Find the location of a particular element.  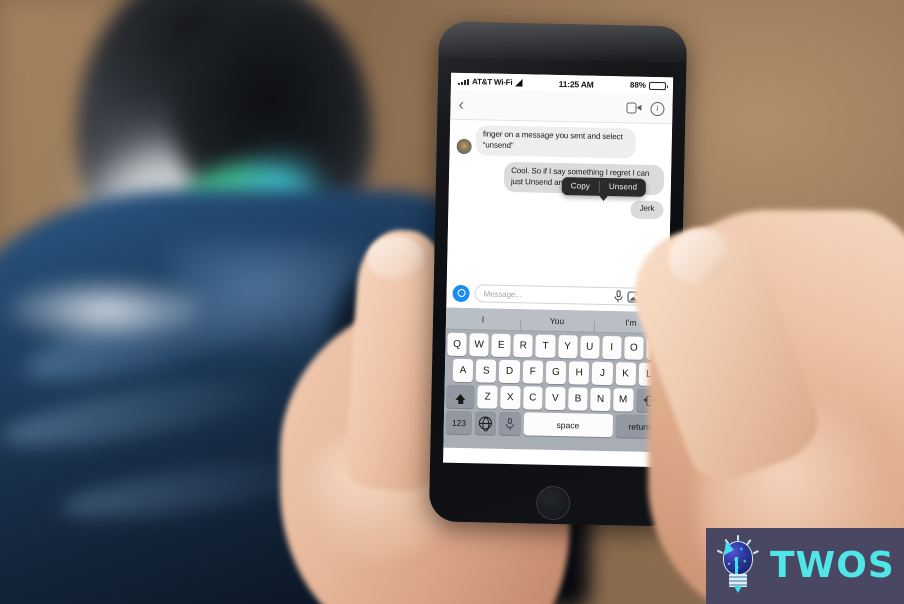

globe-key is located at coordinates (485, 423).